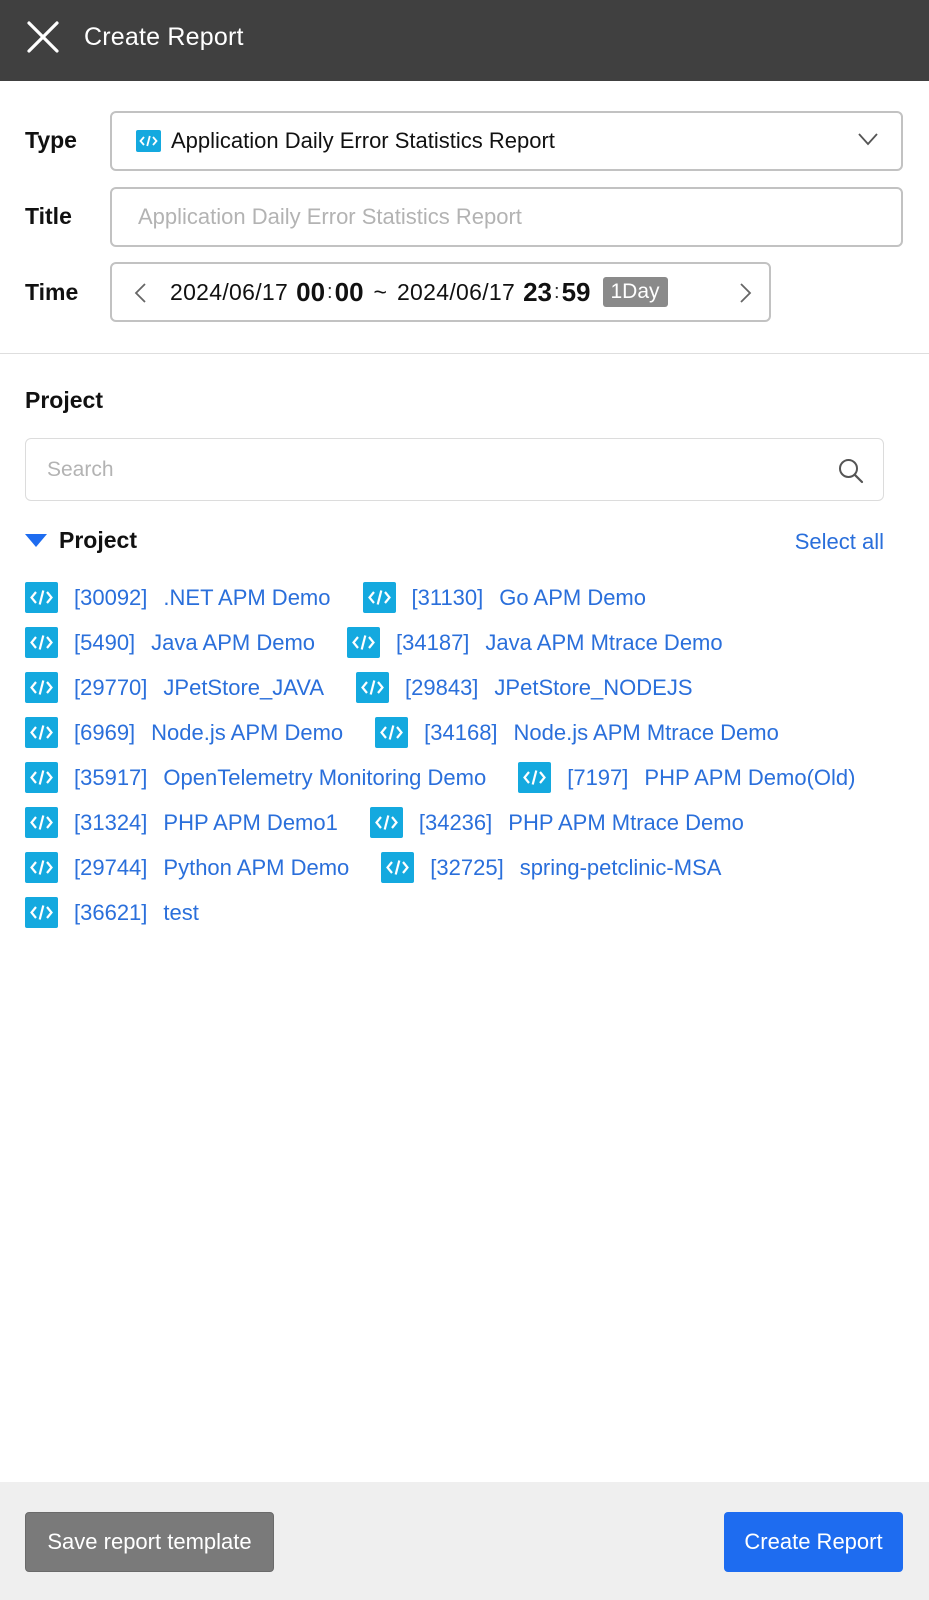 The height and width of the screenshot is (1600, 929). I want to click on start-hour: 00, so click(310, 292).